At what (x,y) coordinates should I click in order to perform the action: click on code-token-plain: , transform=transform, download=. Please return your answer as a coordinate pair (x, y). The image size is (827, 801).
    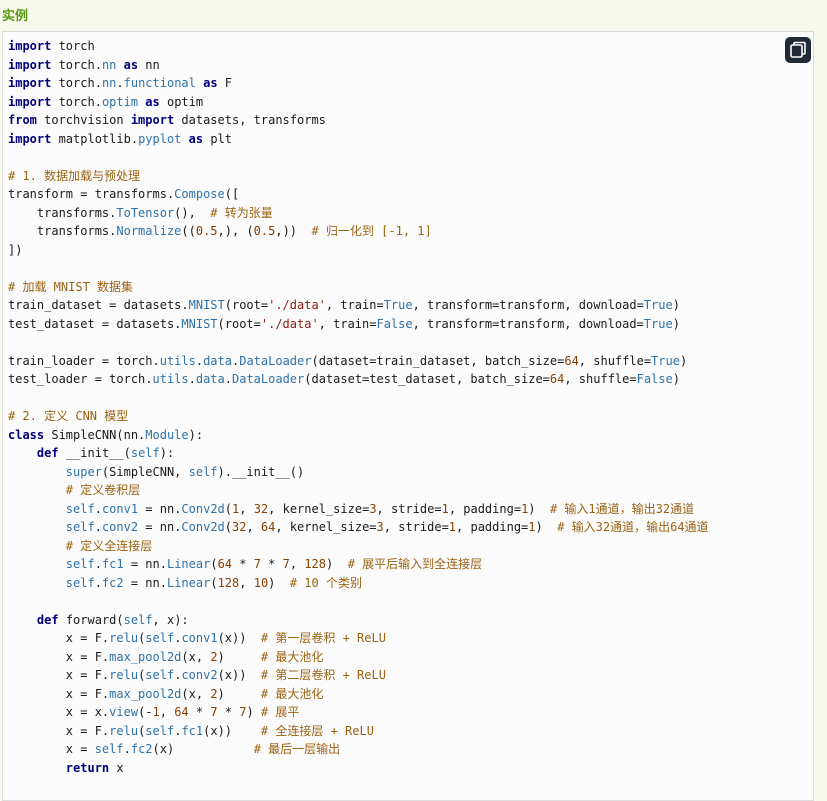
    Looking at the image, I should click on (528, 305).